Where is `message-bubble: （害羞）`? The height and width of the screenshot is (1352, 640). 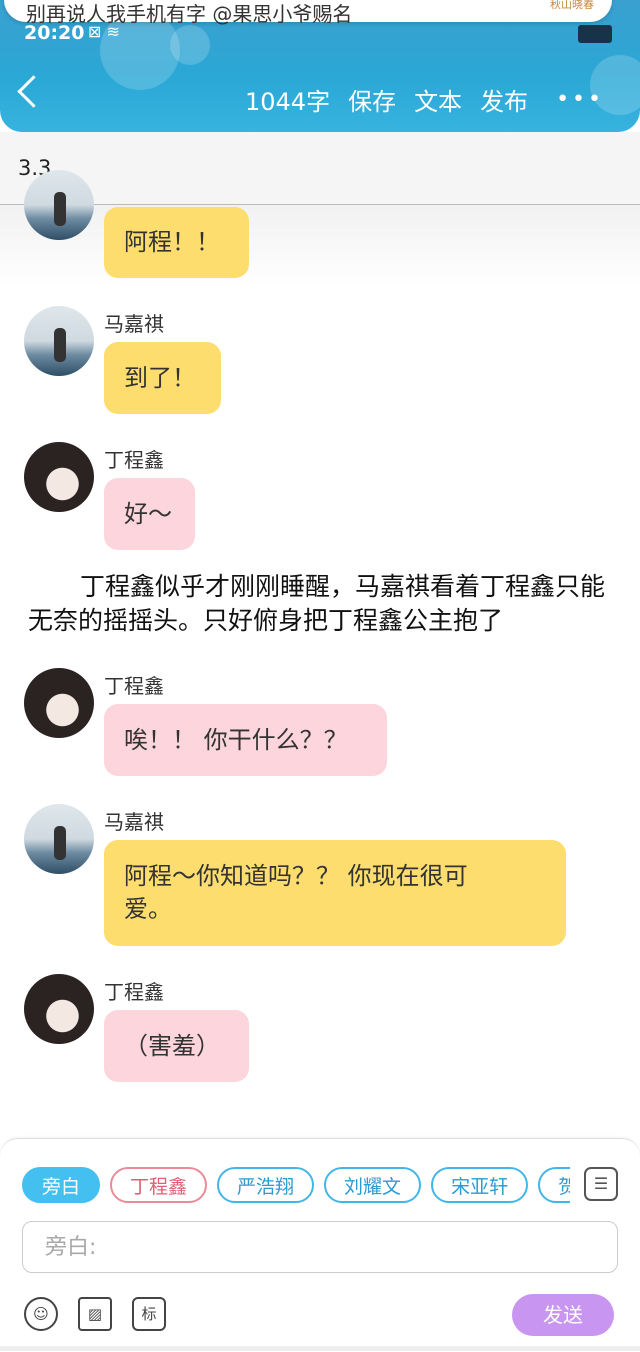
message-bubble: （害羞） is located at coordinates (176, 1046).